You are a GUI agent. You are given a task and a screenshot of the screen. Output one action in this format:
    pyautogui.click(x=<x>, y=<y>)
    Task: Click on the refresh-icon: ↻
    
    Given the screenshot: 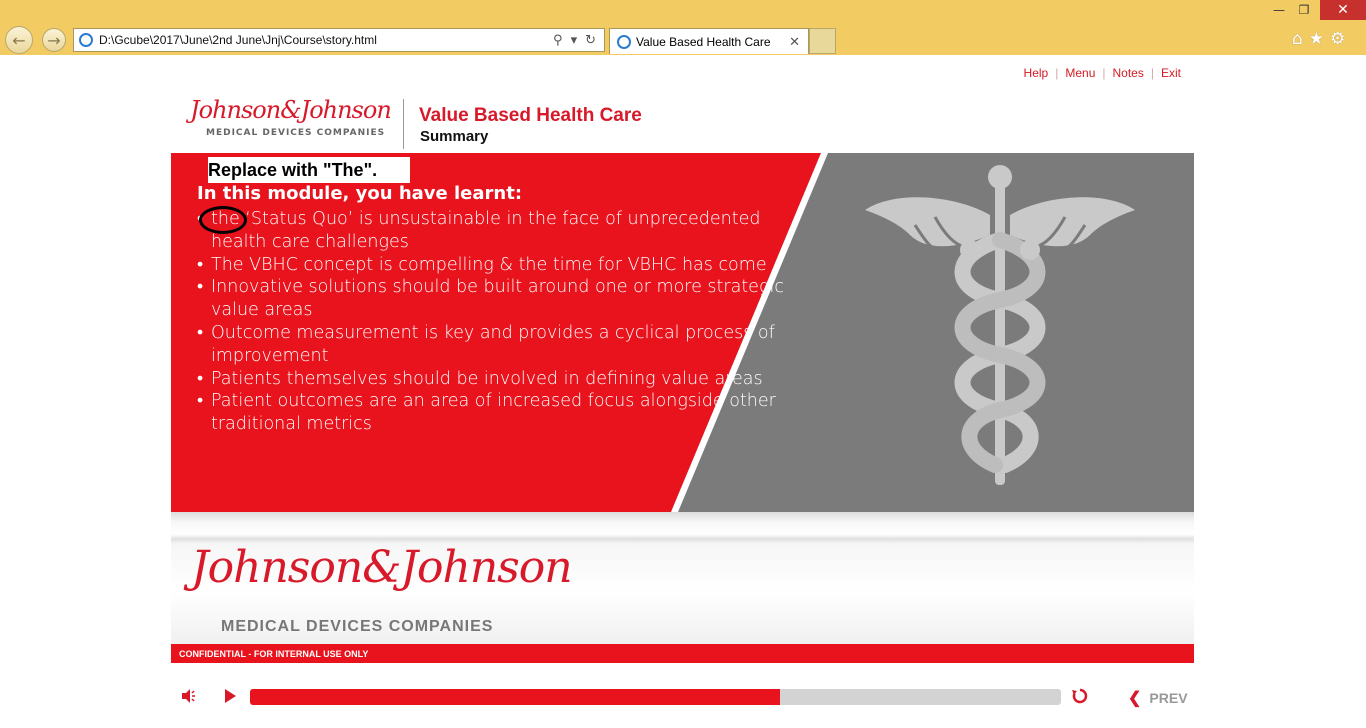 What is the action you would take?
    pyautogui.click(x=590, y=40)
    